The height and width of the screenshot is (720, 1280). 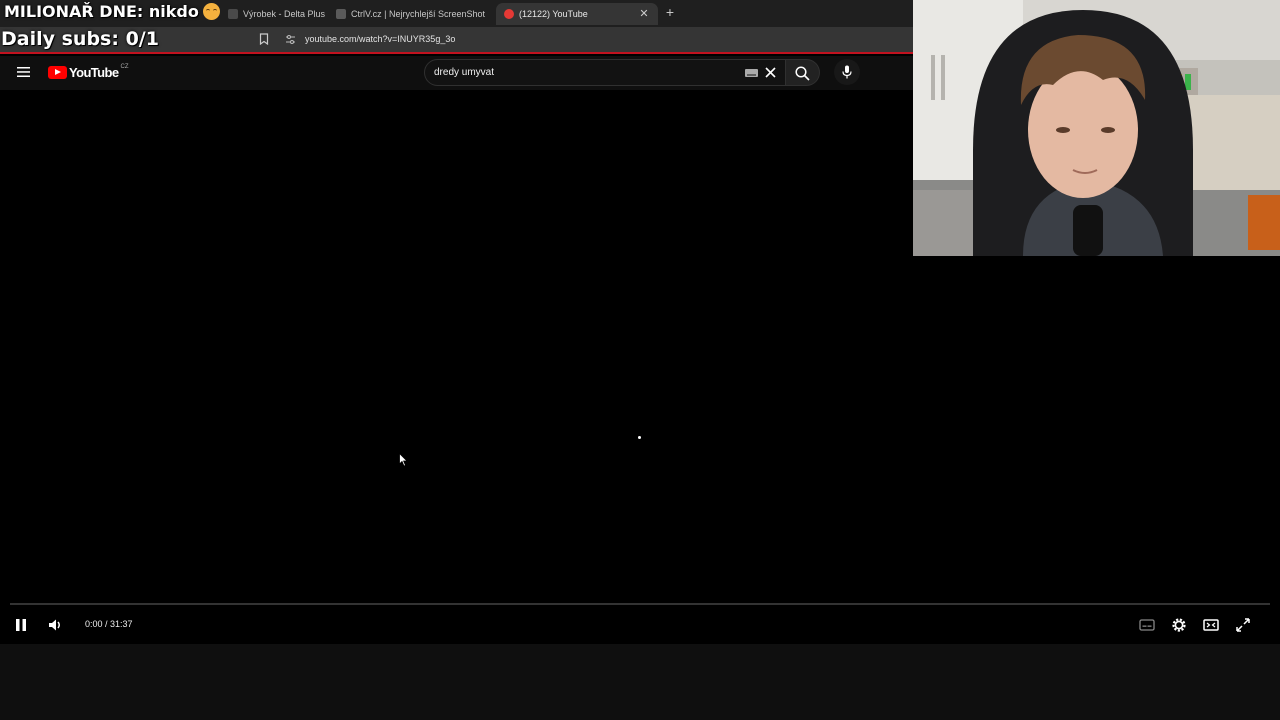 What do you see at coordinates (1179, 625) in the screenshot?
I see `settings-gear-icon` at bounding box center [1179, 625].